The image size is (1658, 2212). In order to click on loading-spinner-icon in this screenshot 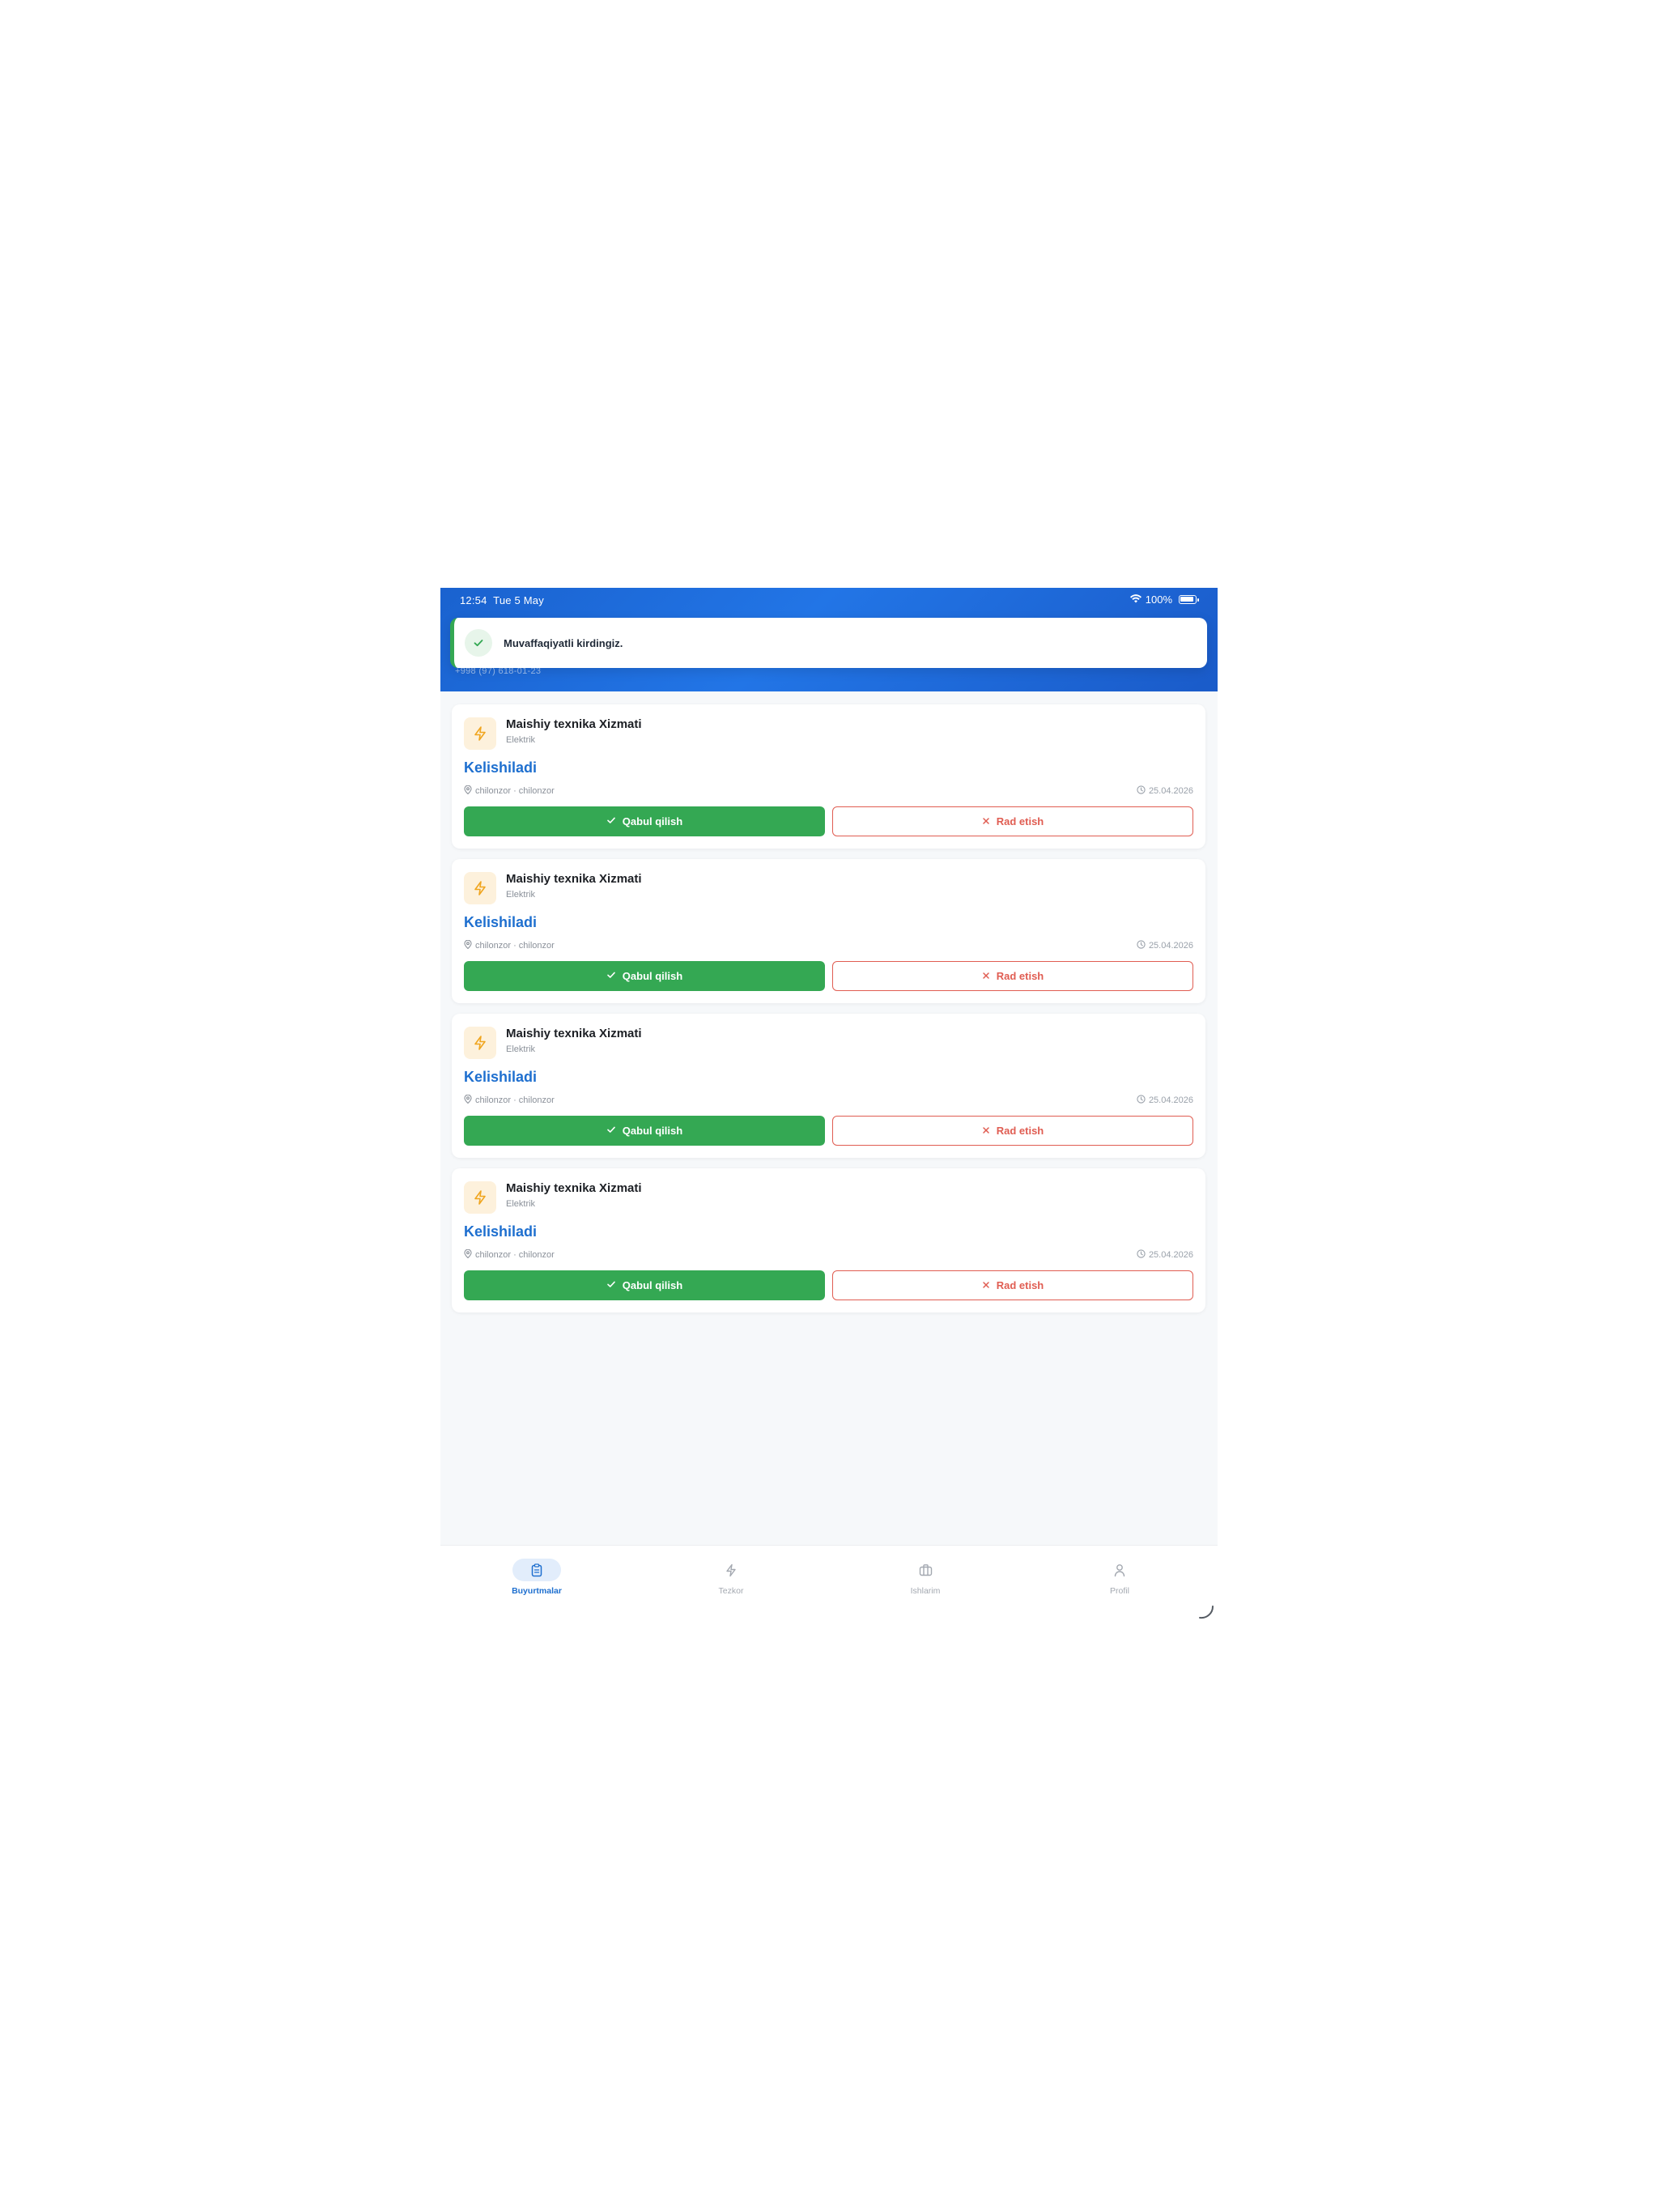, I will do `click(1206, 1614)`.